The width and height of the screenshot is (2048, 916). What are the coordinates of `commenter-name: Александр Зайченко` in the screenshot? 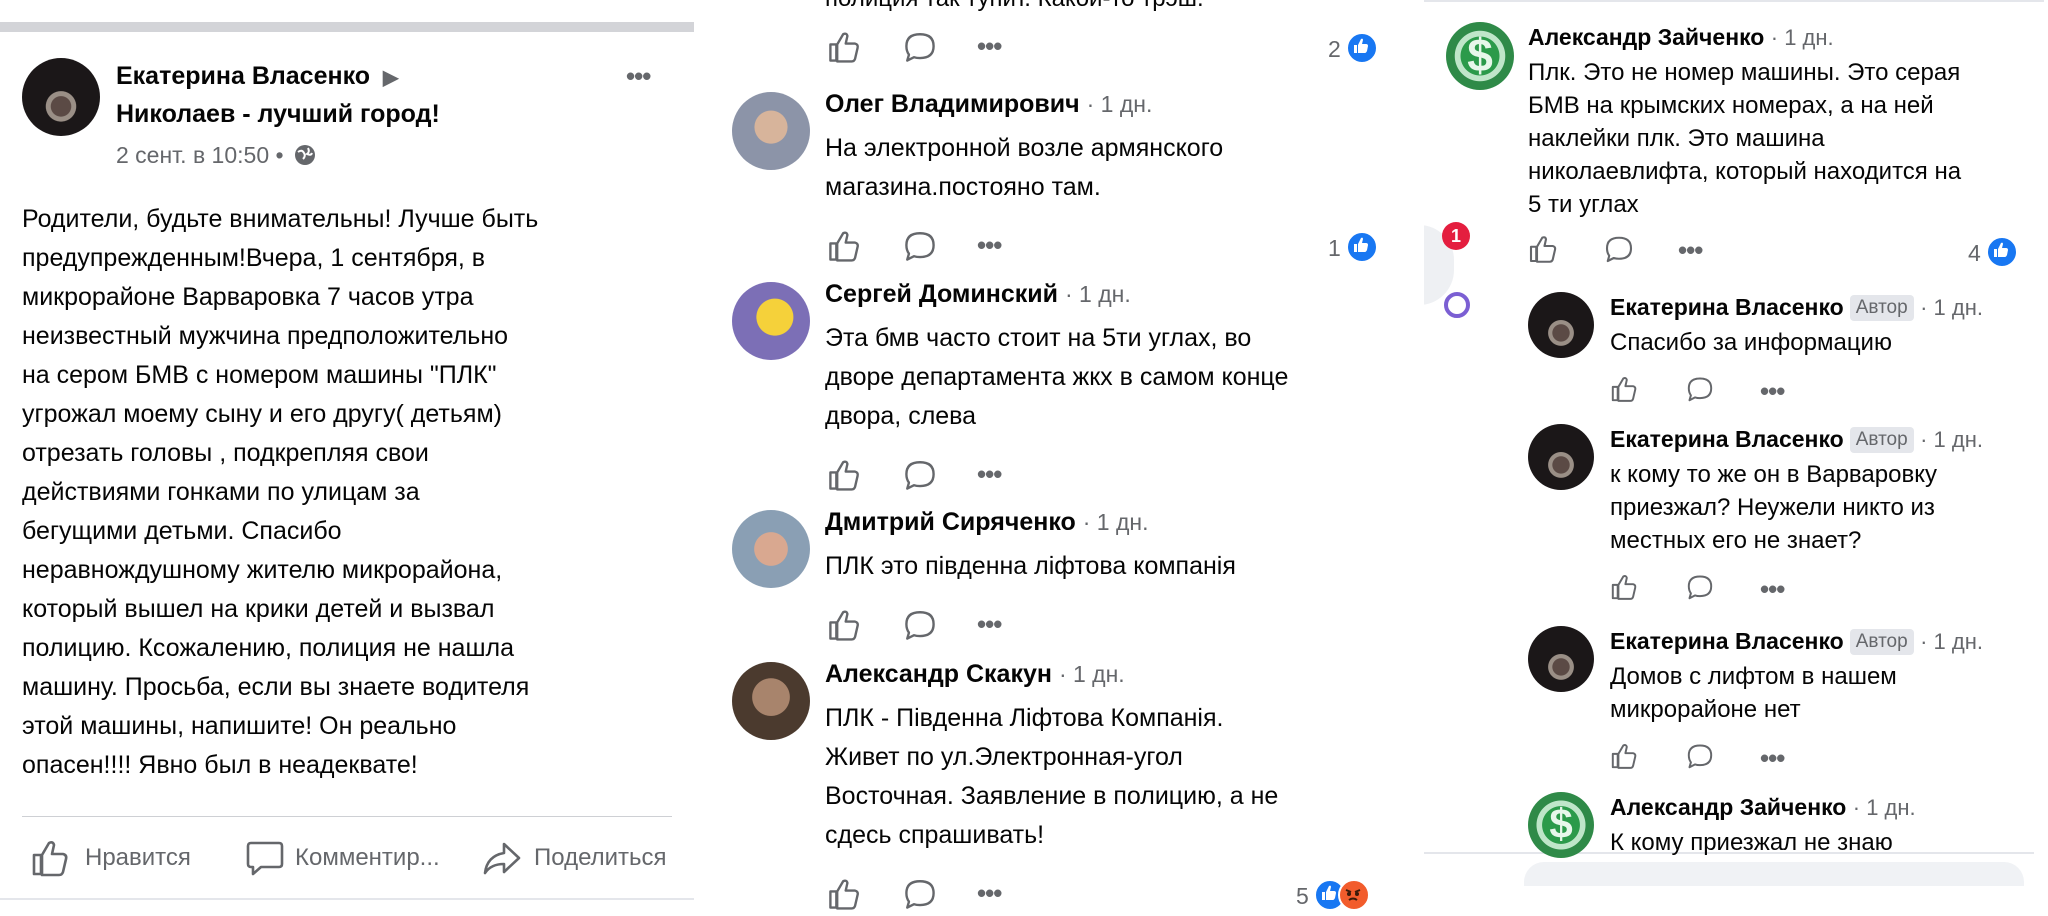 It's located at (1646, 37).